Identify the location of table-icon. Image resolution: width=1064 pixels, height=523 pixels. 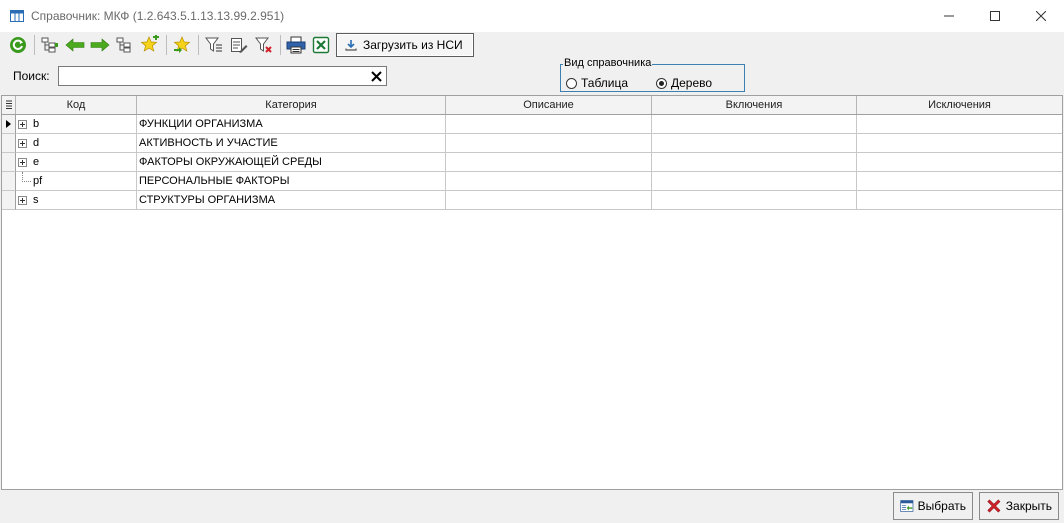
(17, 16).